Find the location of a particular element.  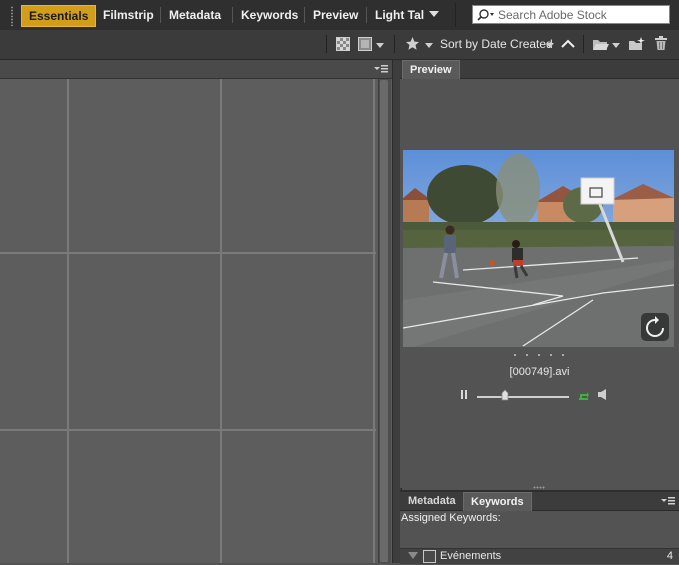

page-indicator-dots is located at coordinates (539, 355).